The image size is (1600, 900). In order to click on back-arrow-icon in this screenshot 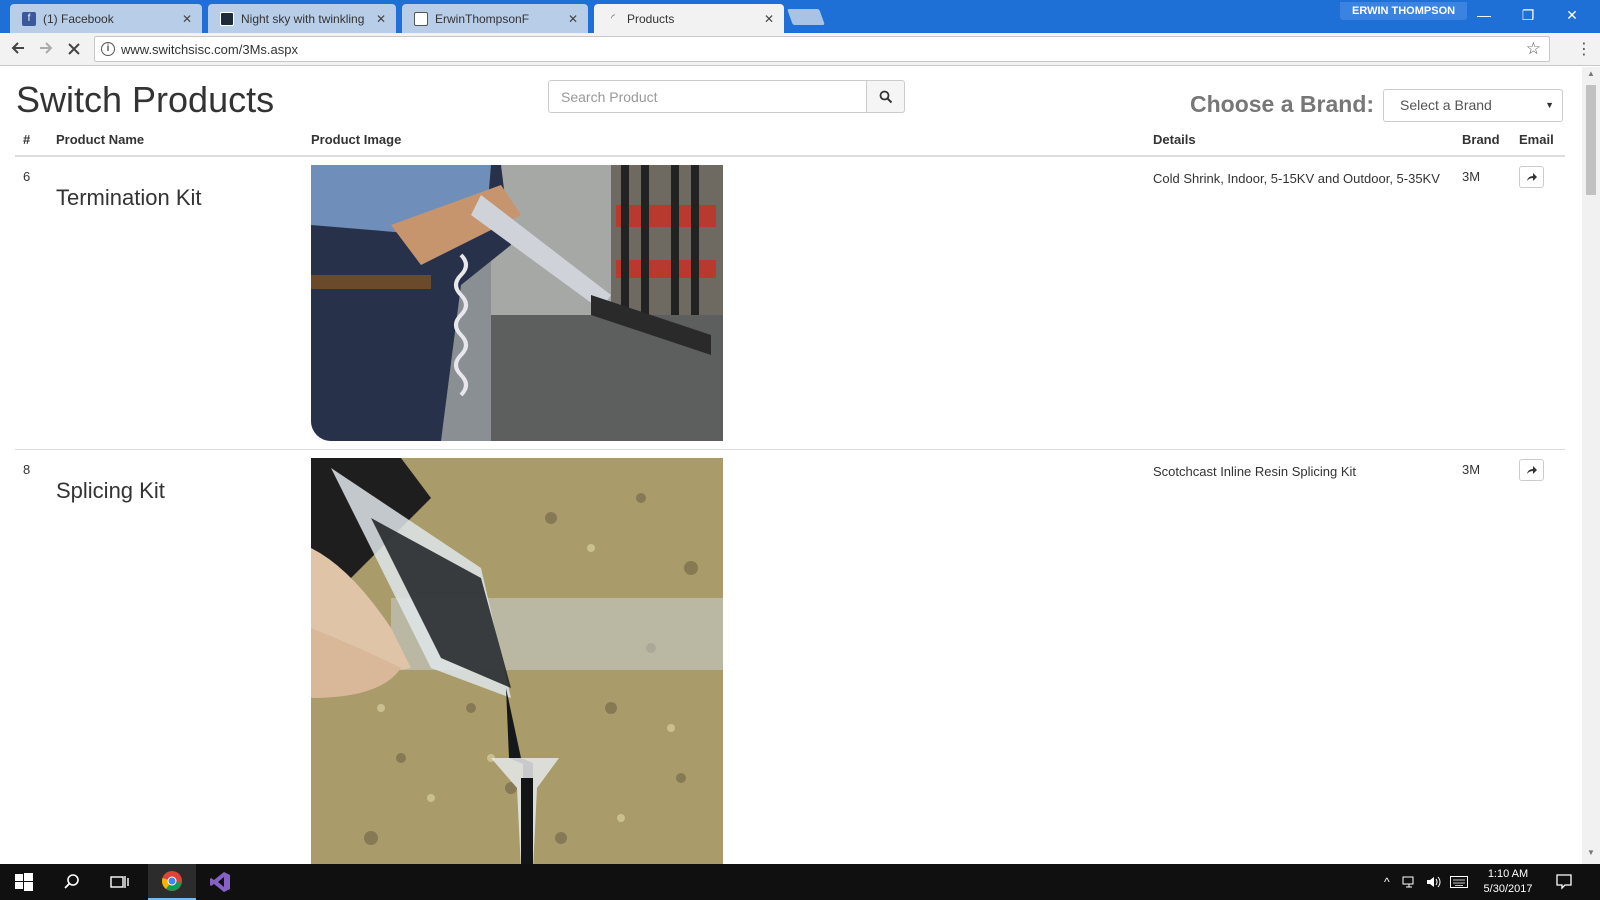, I will do `click(17, 48)`.